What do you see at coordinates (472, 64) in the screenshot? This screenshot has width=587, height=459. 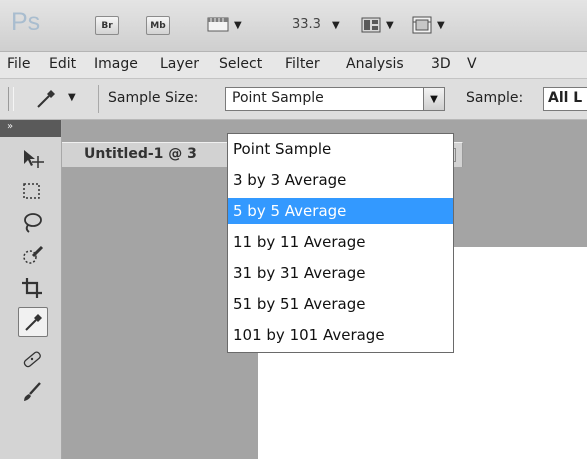 I see `menu-view: V` at bounding box center [472, 64].